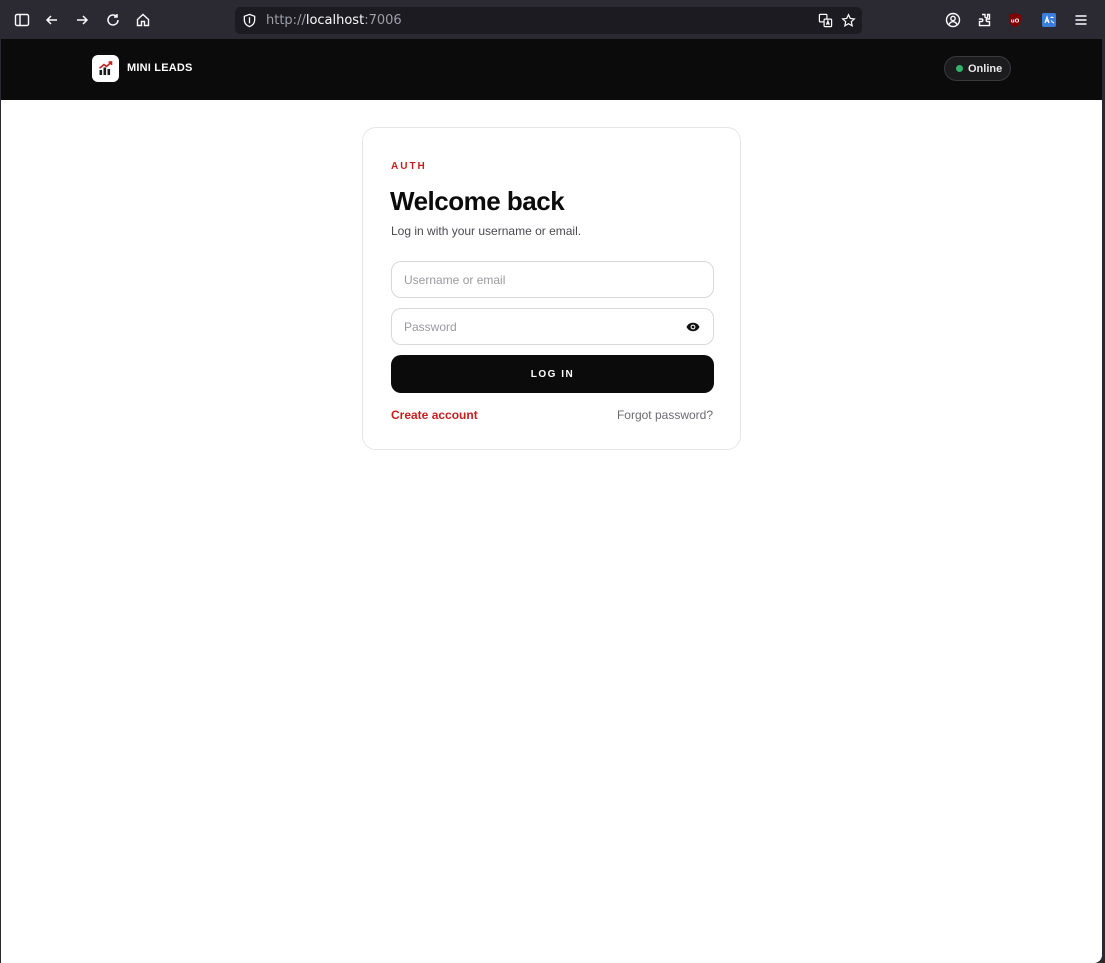 Image resolution: width=1105 pixels, height=963 pixels. I want to click on logo, so click(105, 68).